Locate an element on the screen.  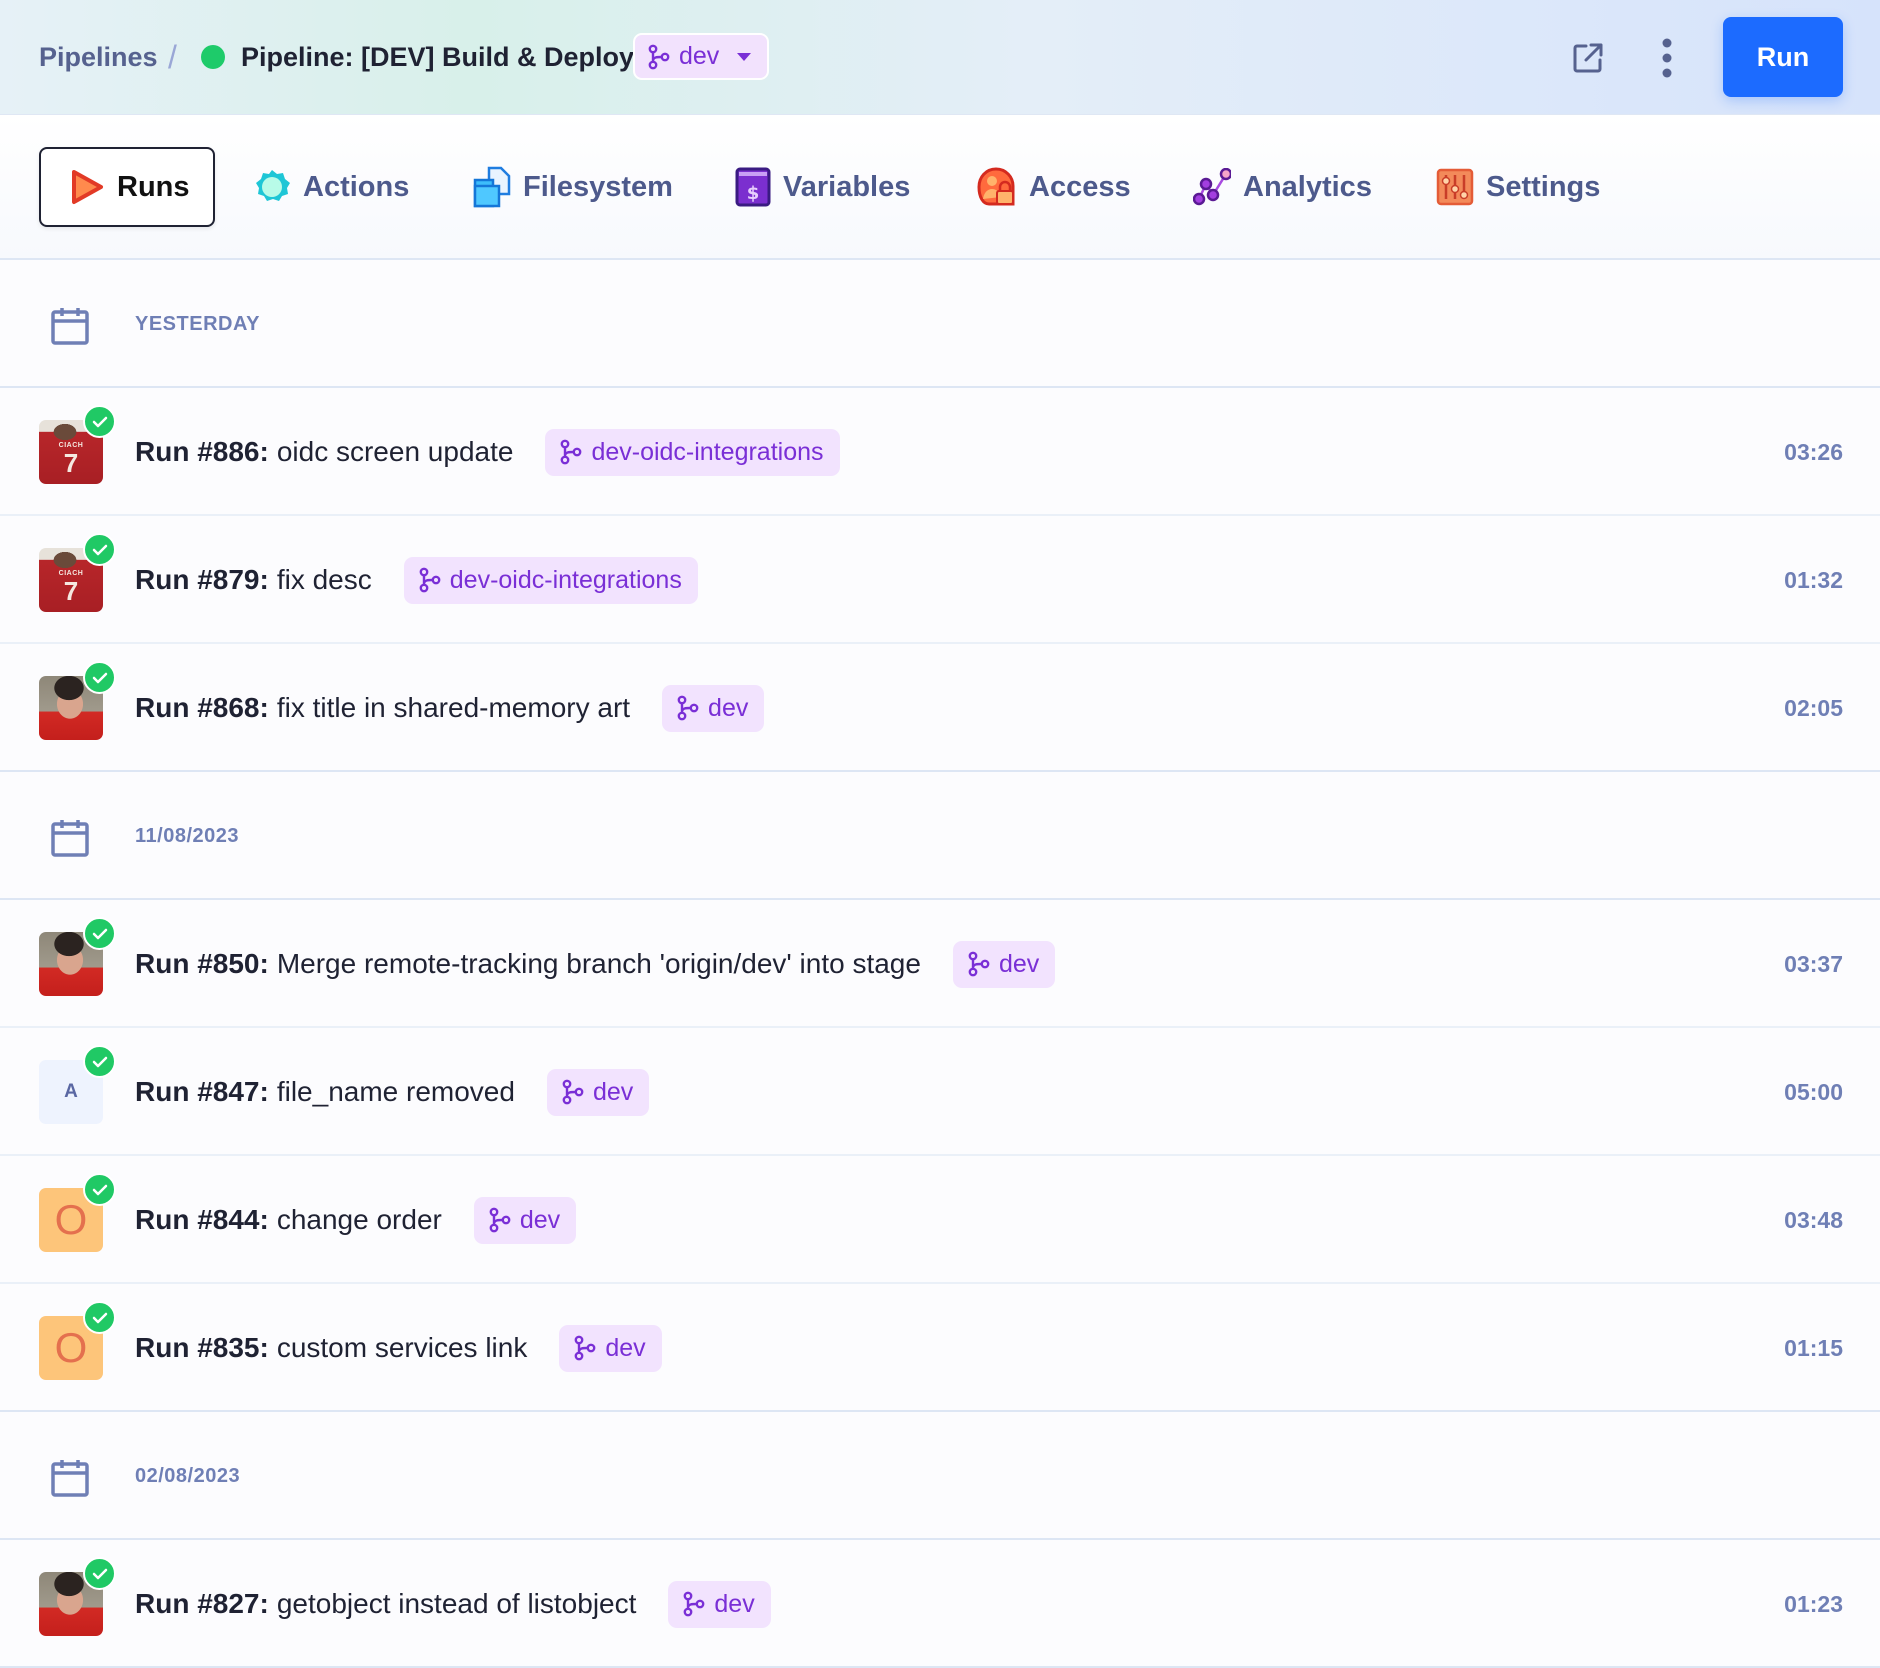
tab-runs: Runs is located at coordinates (127, 187).